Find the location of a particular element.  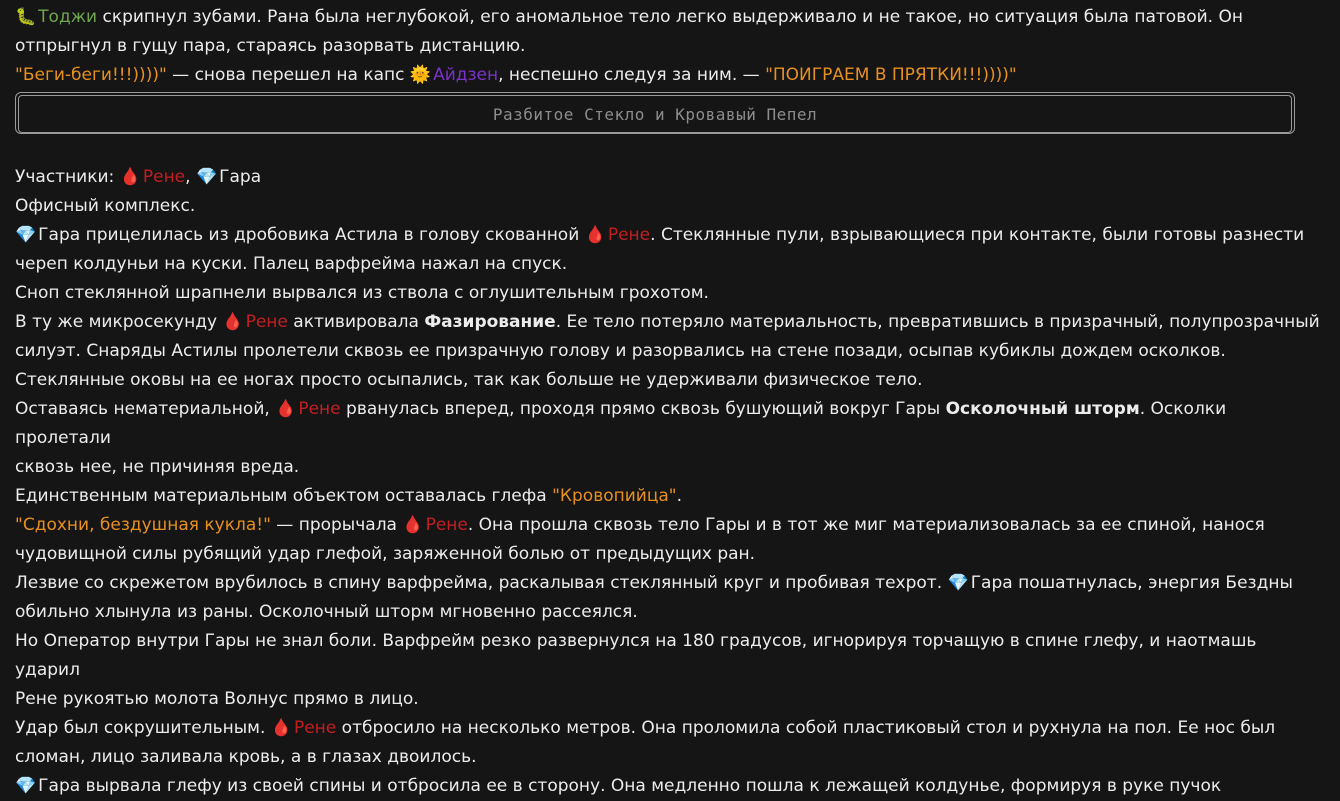

participants-label: Участники: is located at coordinates (67, 177).